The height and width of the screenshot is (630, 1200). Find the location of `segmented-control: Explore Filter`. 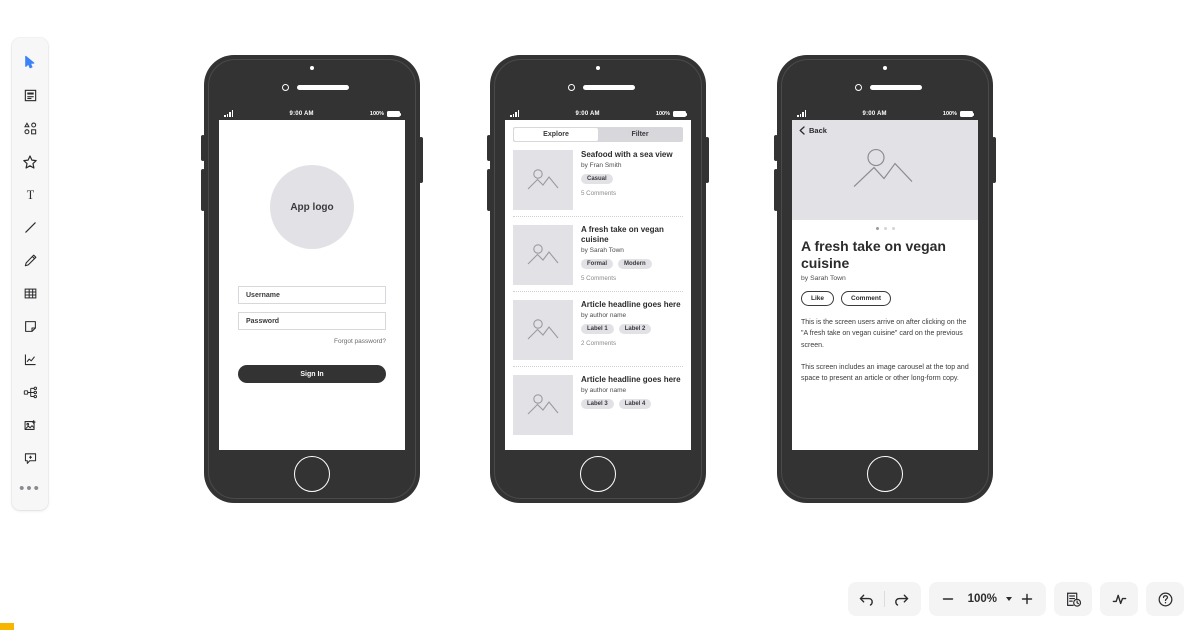

segmented-control: Explore Filter is located at coordinates (598, 134).